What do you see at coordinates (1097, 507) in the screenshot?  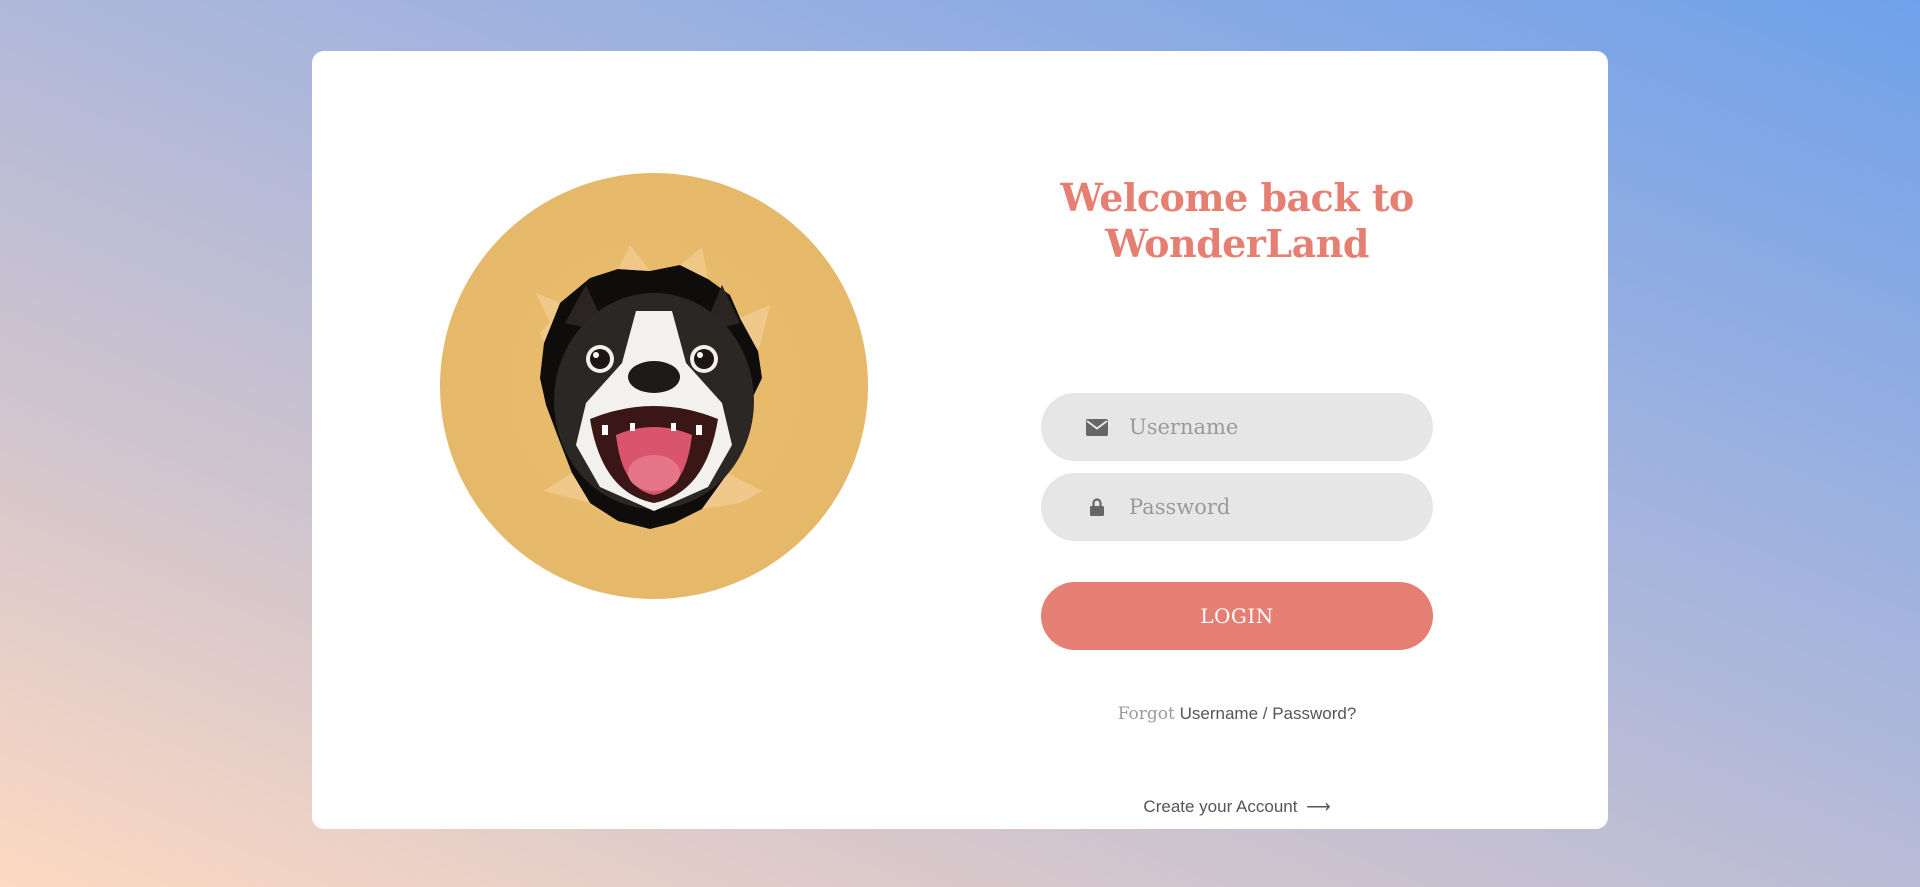 I see `lock-icon` at bounding box center [1097, 507].